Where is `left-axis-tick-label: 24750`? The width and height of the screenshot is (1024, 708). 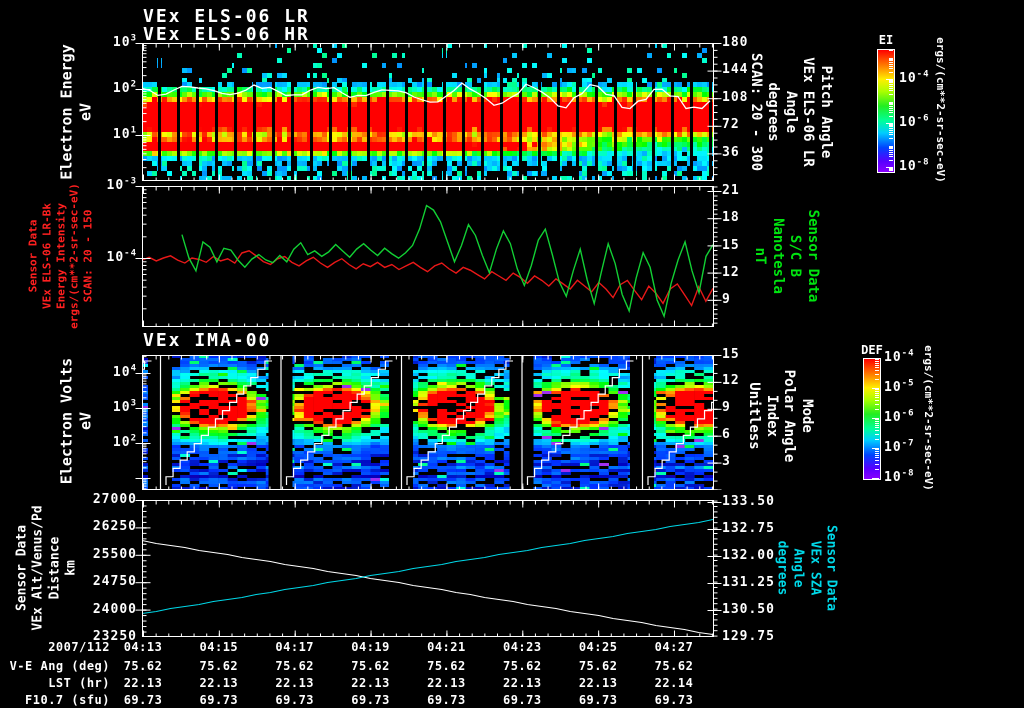 left-axis-tick-label: 24750 is located at coordinates (114, 581).